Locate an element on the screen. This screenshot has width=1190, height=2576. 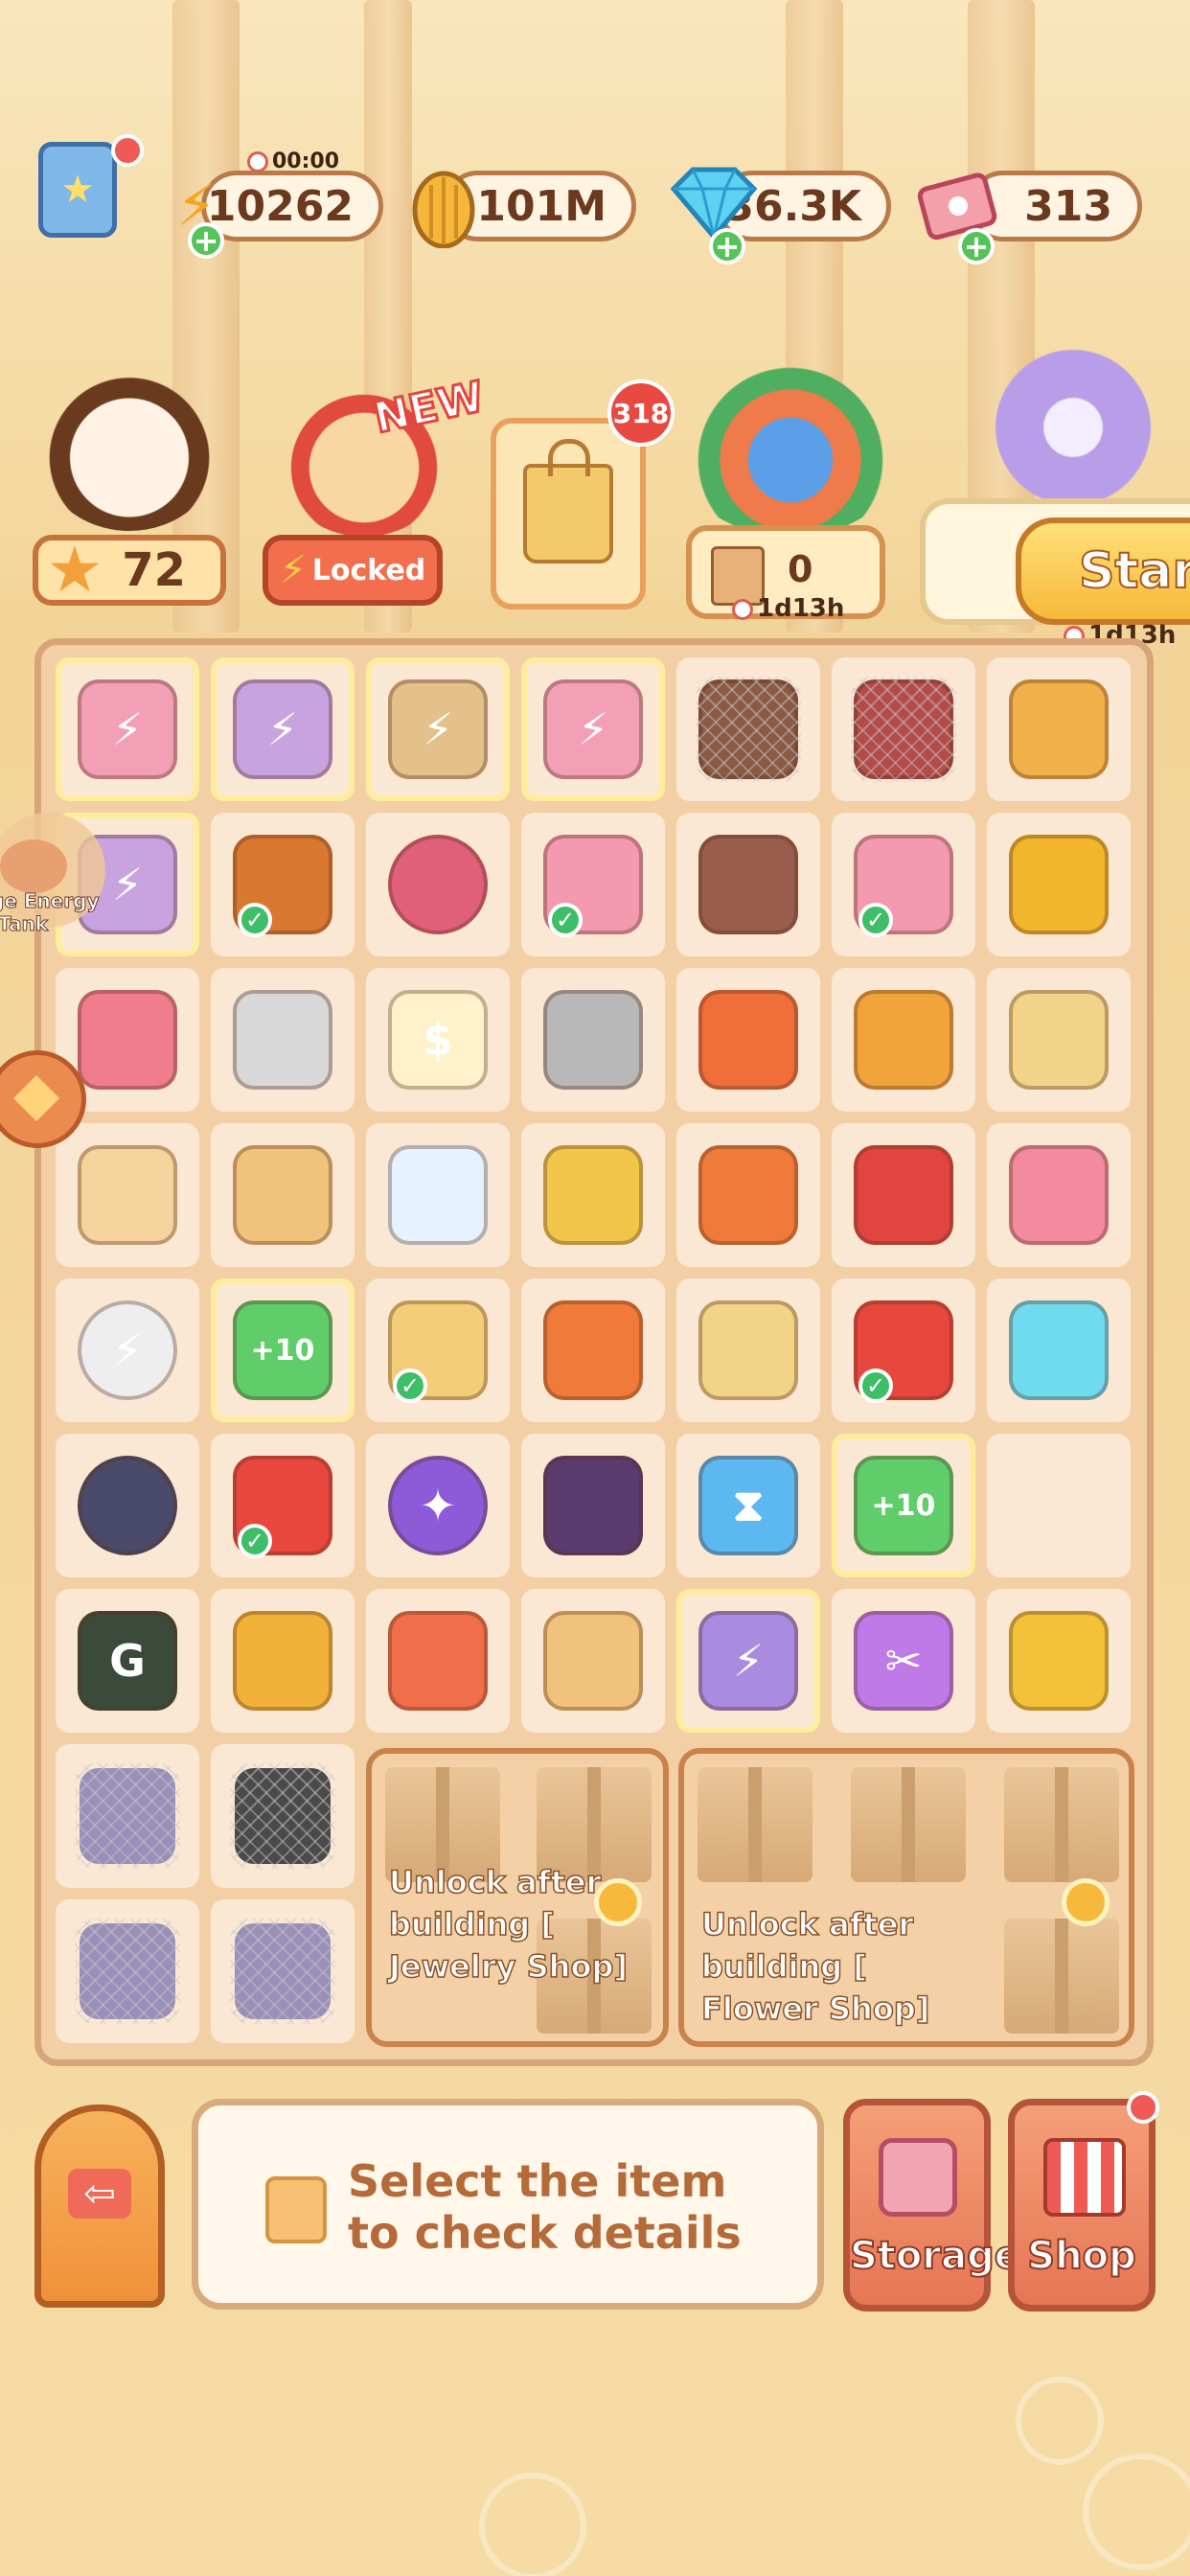
energy-tank-widget: ge Energy Tank is located at coordinates (53, 874).